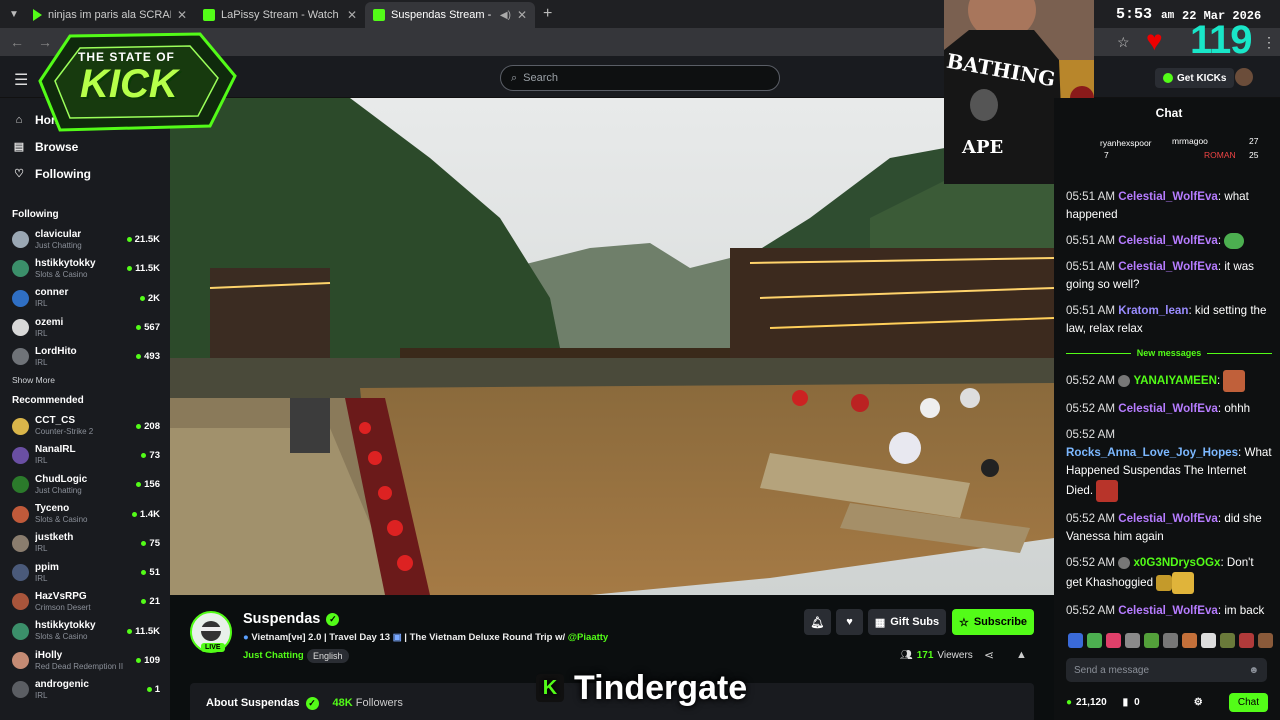 The image size is (1280, 720). Describe the element at coordinates (1244, 77) in the screenshot. I see `user-avatar` at that location.